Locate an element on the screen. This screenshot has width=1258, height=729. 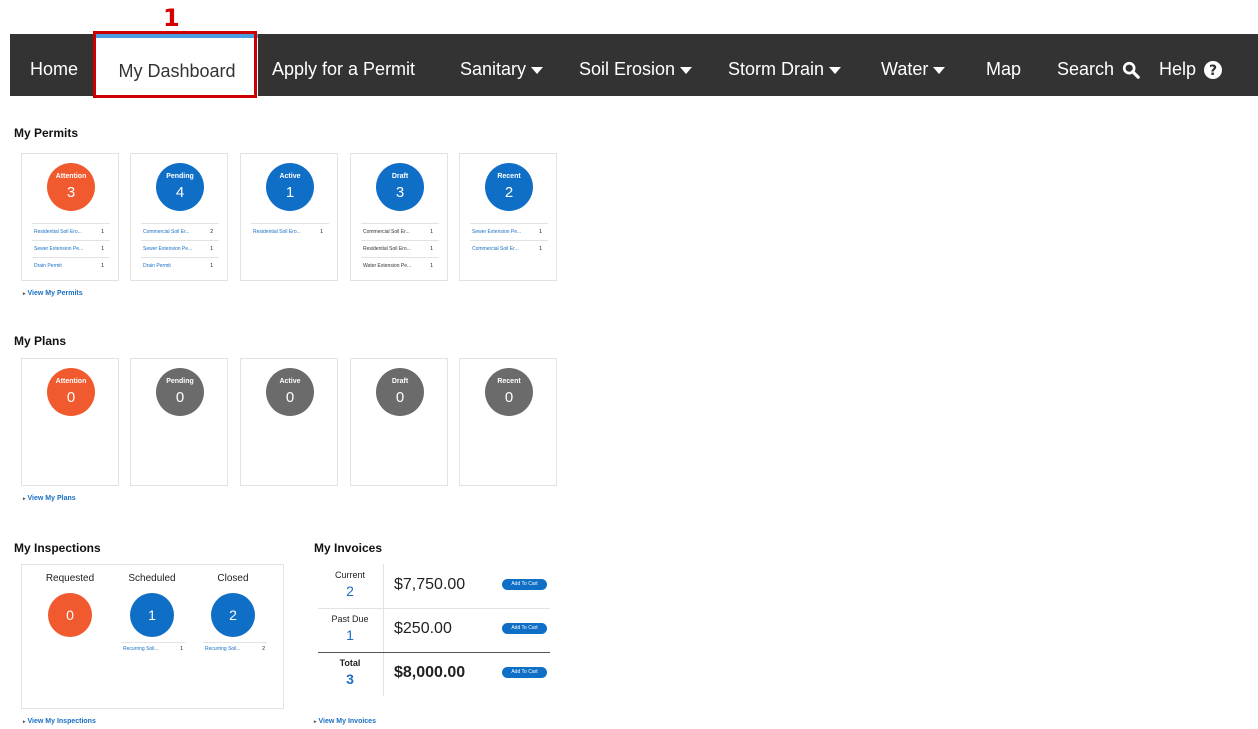
permit-status-label: Recent is located at coordinates (509, 176).